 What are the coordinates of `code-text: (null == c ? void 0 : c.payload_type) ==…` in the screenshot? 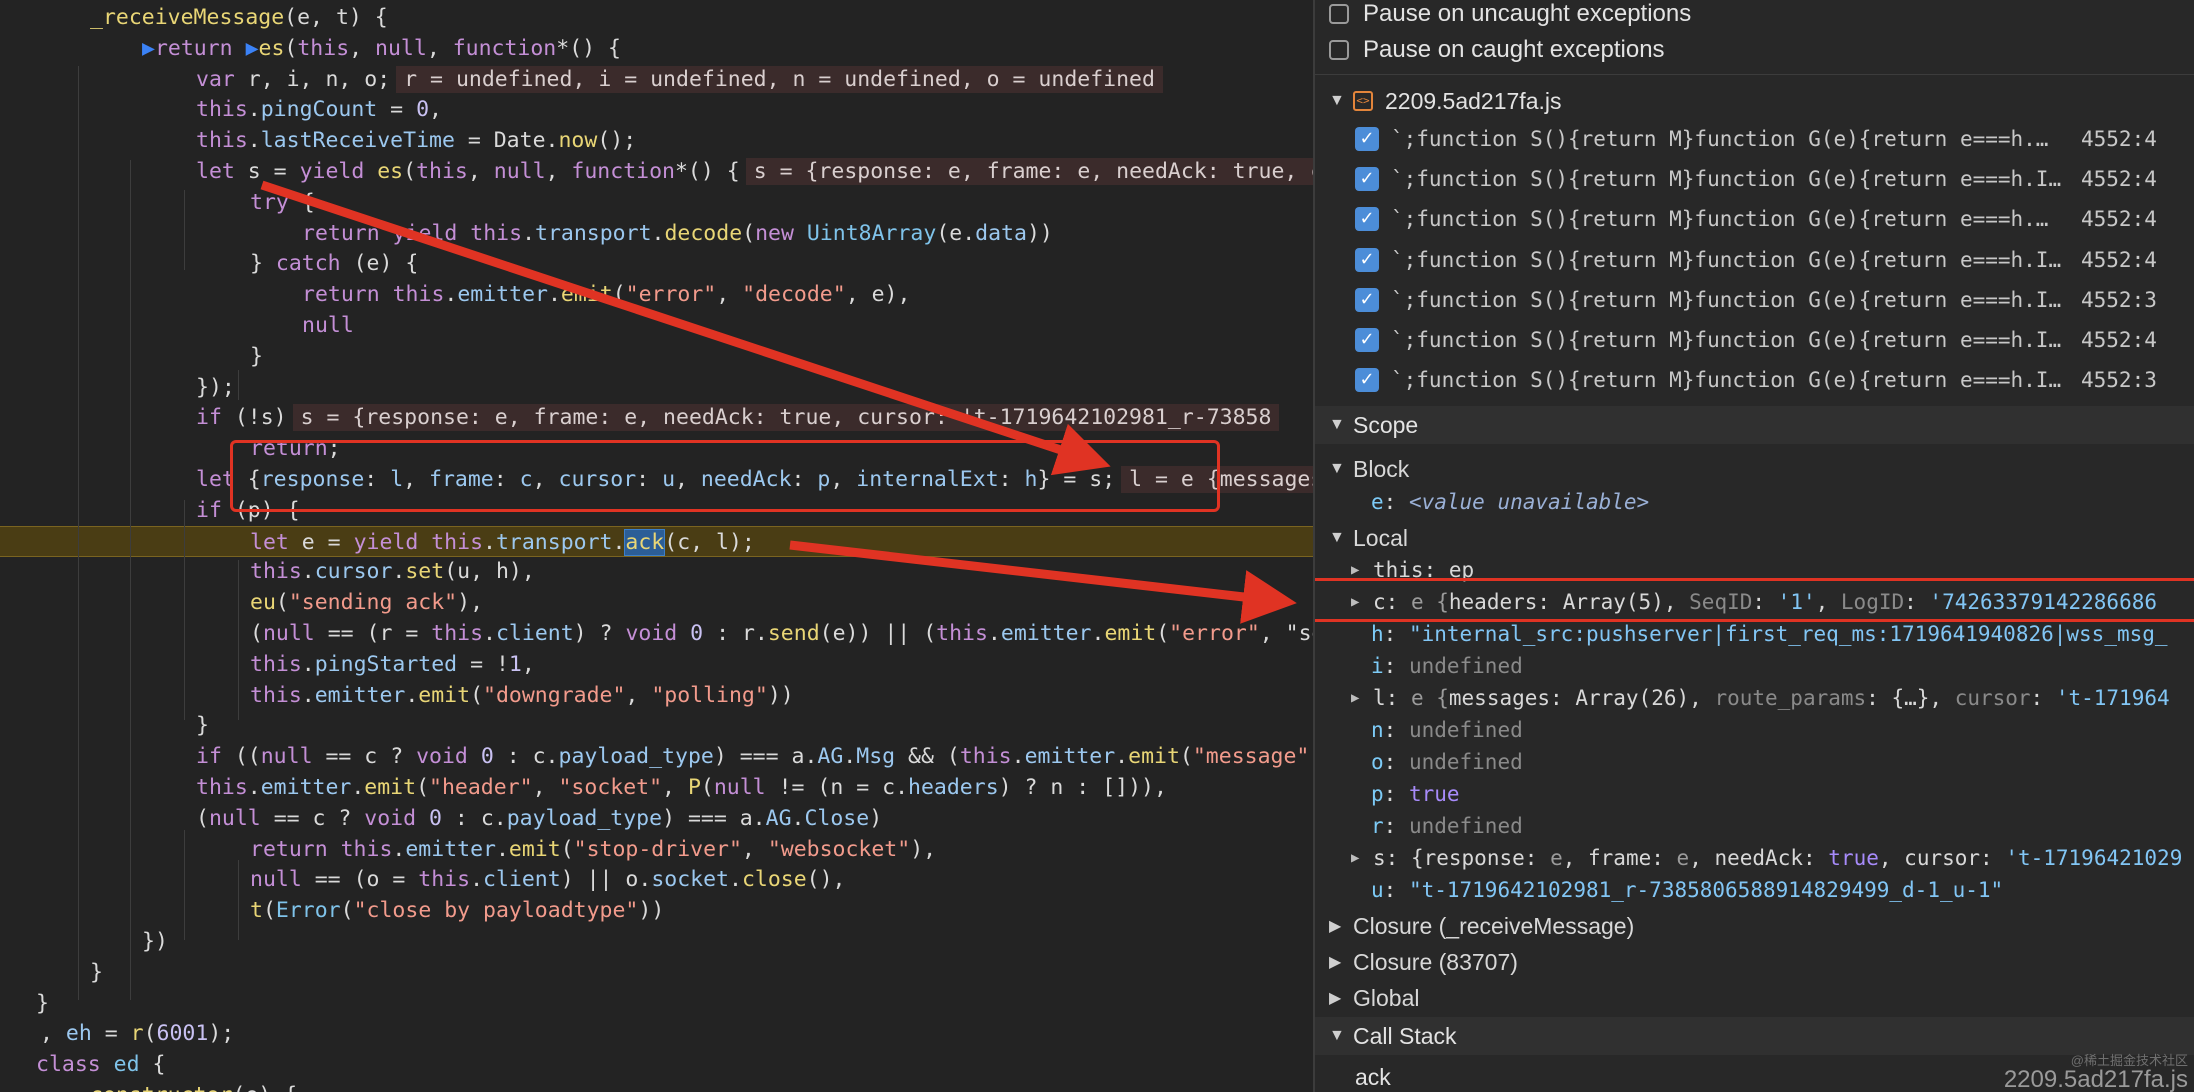 It's located at (539, 818).